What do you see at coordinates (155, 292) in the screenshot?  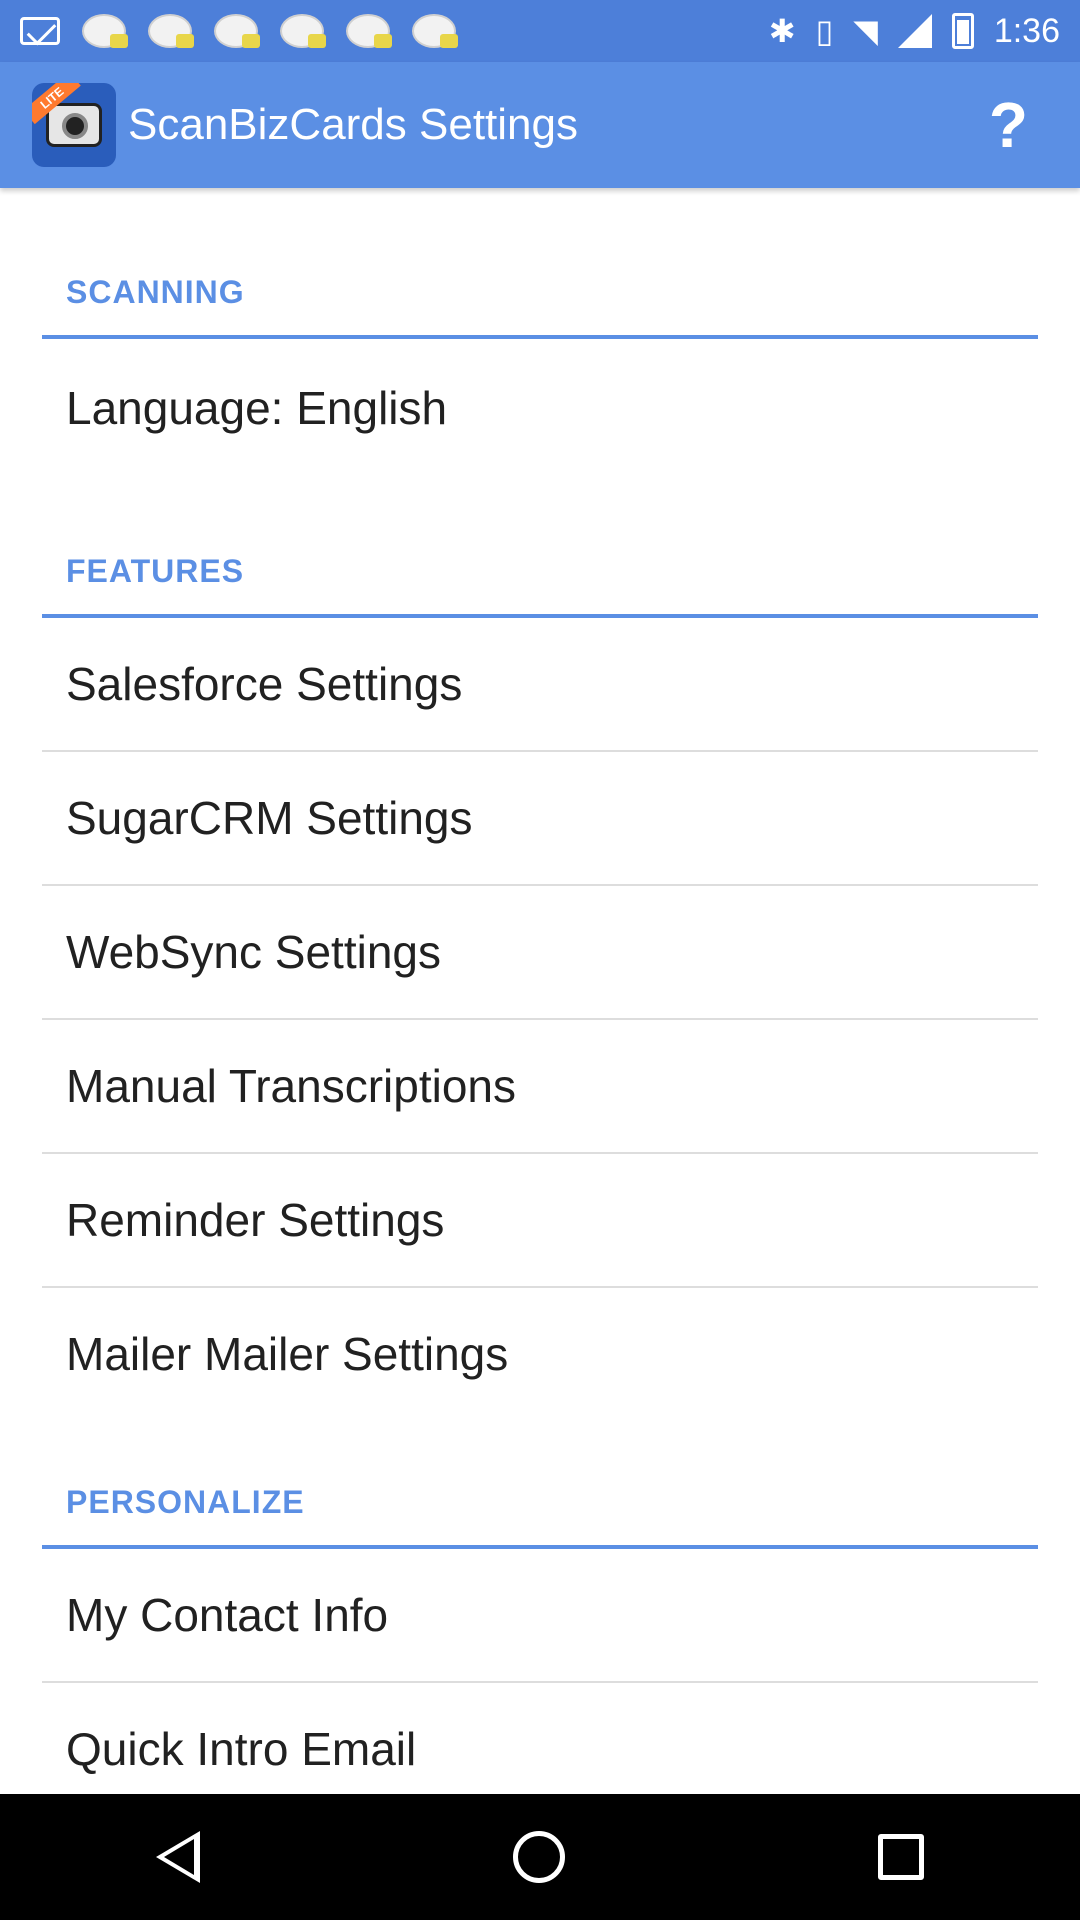 I see `section-header-scanning: SCANNING` at bounding box center [155, 292].